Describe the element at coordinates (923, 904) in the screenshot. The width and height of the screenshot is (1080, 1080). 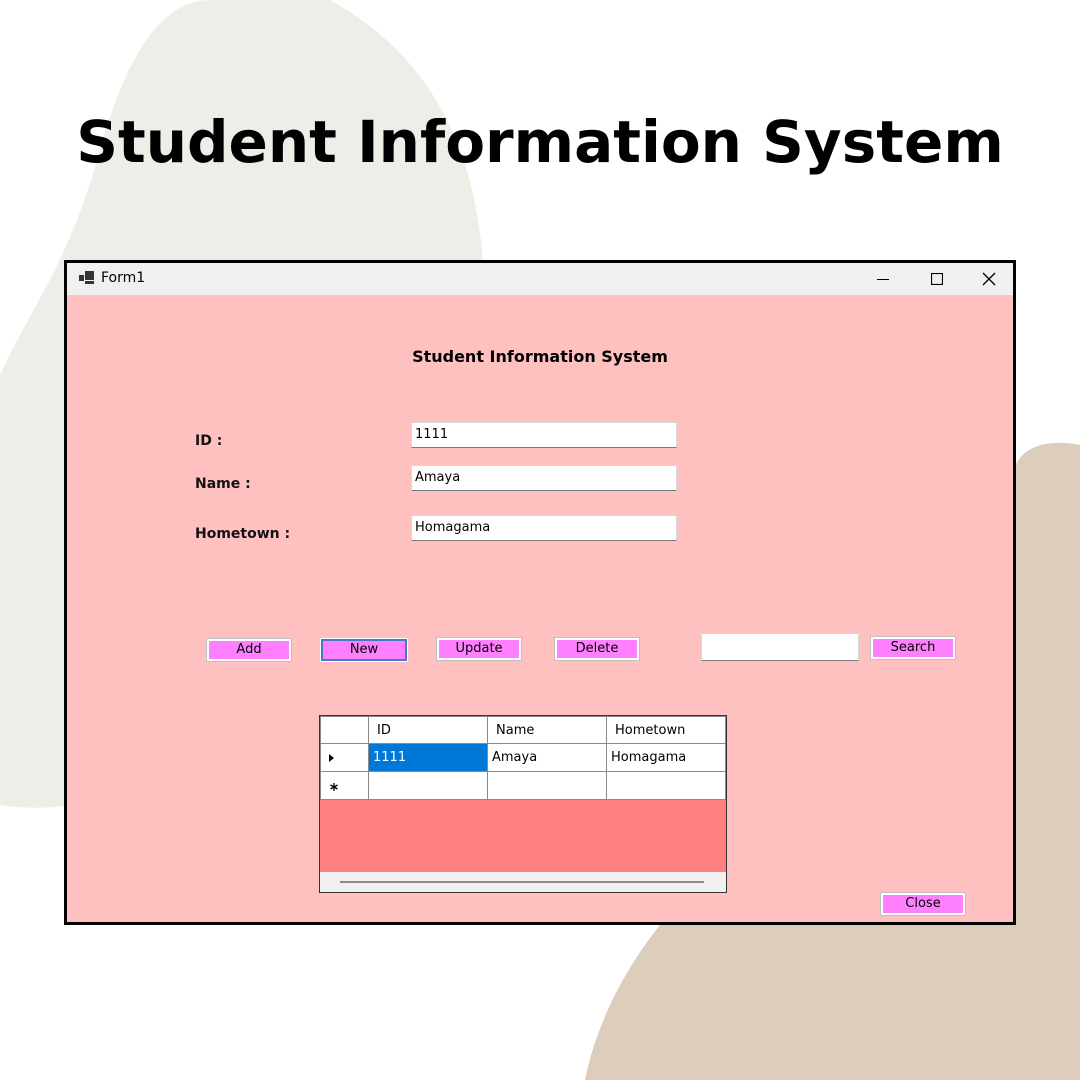
I see `close-button: Close` at that location.